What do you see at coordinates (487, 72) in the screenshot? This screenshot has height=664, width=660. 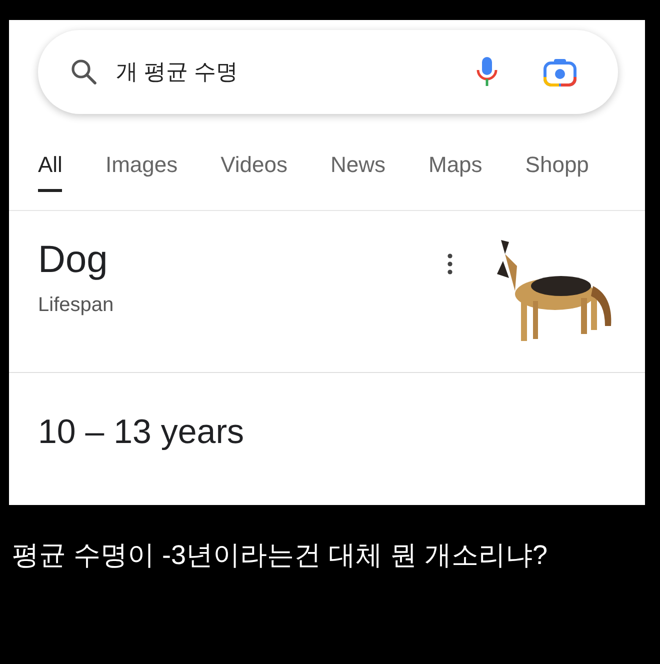 I see `microphone-icon` at bounding box center [487, 72].